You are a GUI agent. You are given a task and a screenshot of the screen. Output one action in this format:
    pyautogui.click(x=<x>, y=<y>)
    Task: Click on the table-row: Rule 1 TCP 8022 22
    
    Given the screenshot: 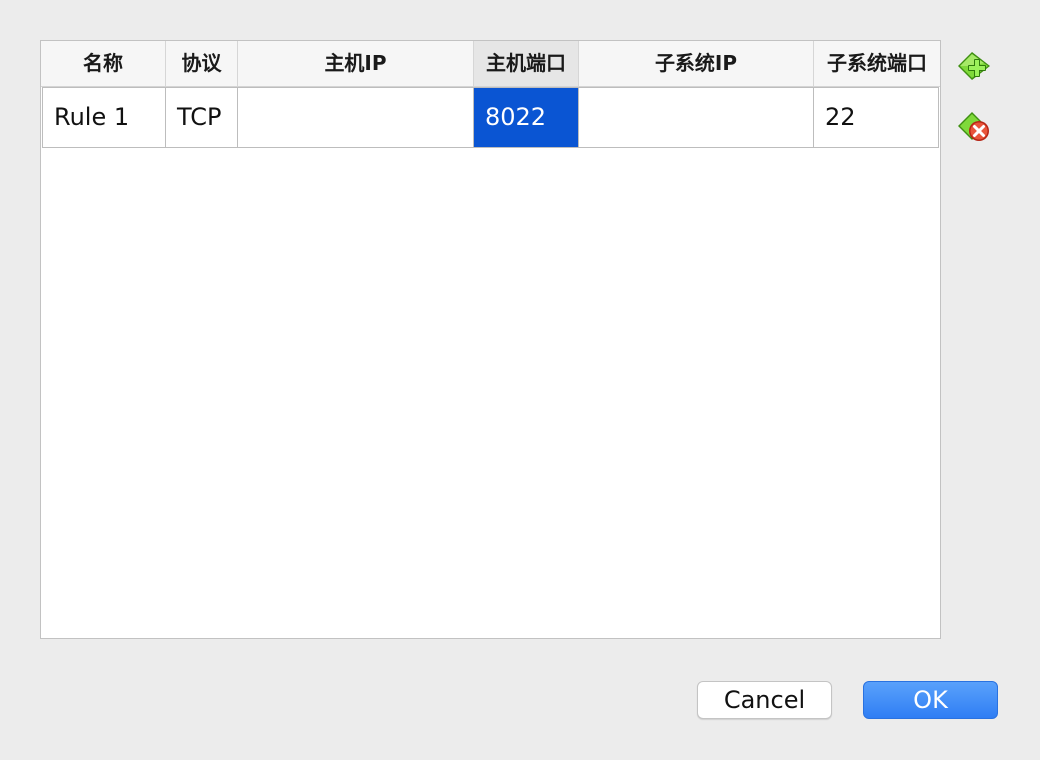 What is the action you would take?
    pyautogui.click(x=490, y=117)
    